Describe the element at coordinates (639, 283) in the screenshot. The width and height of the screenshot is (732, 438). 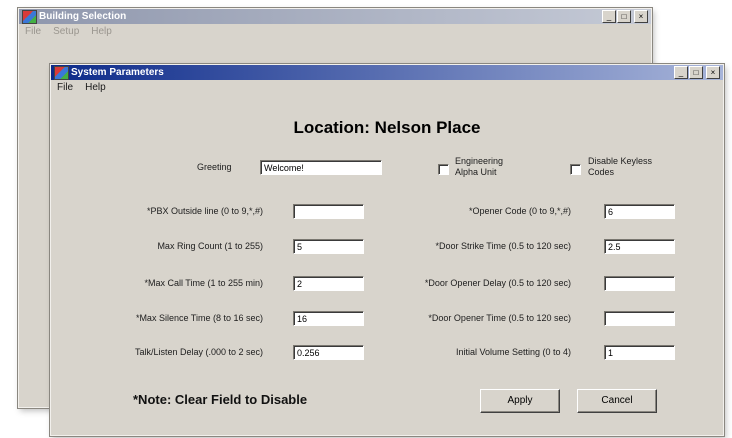
I see `door-opener-delay-input` at that location.